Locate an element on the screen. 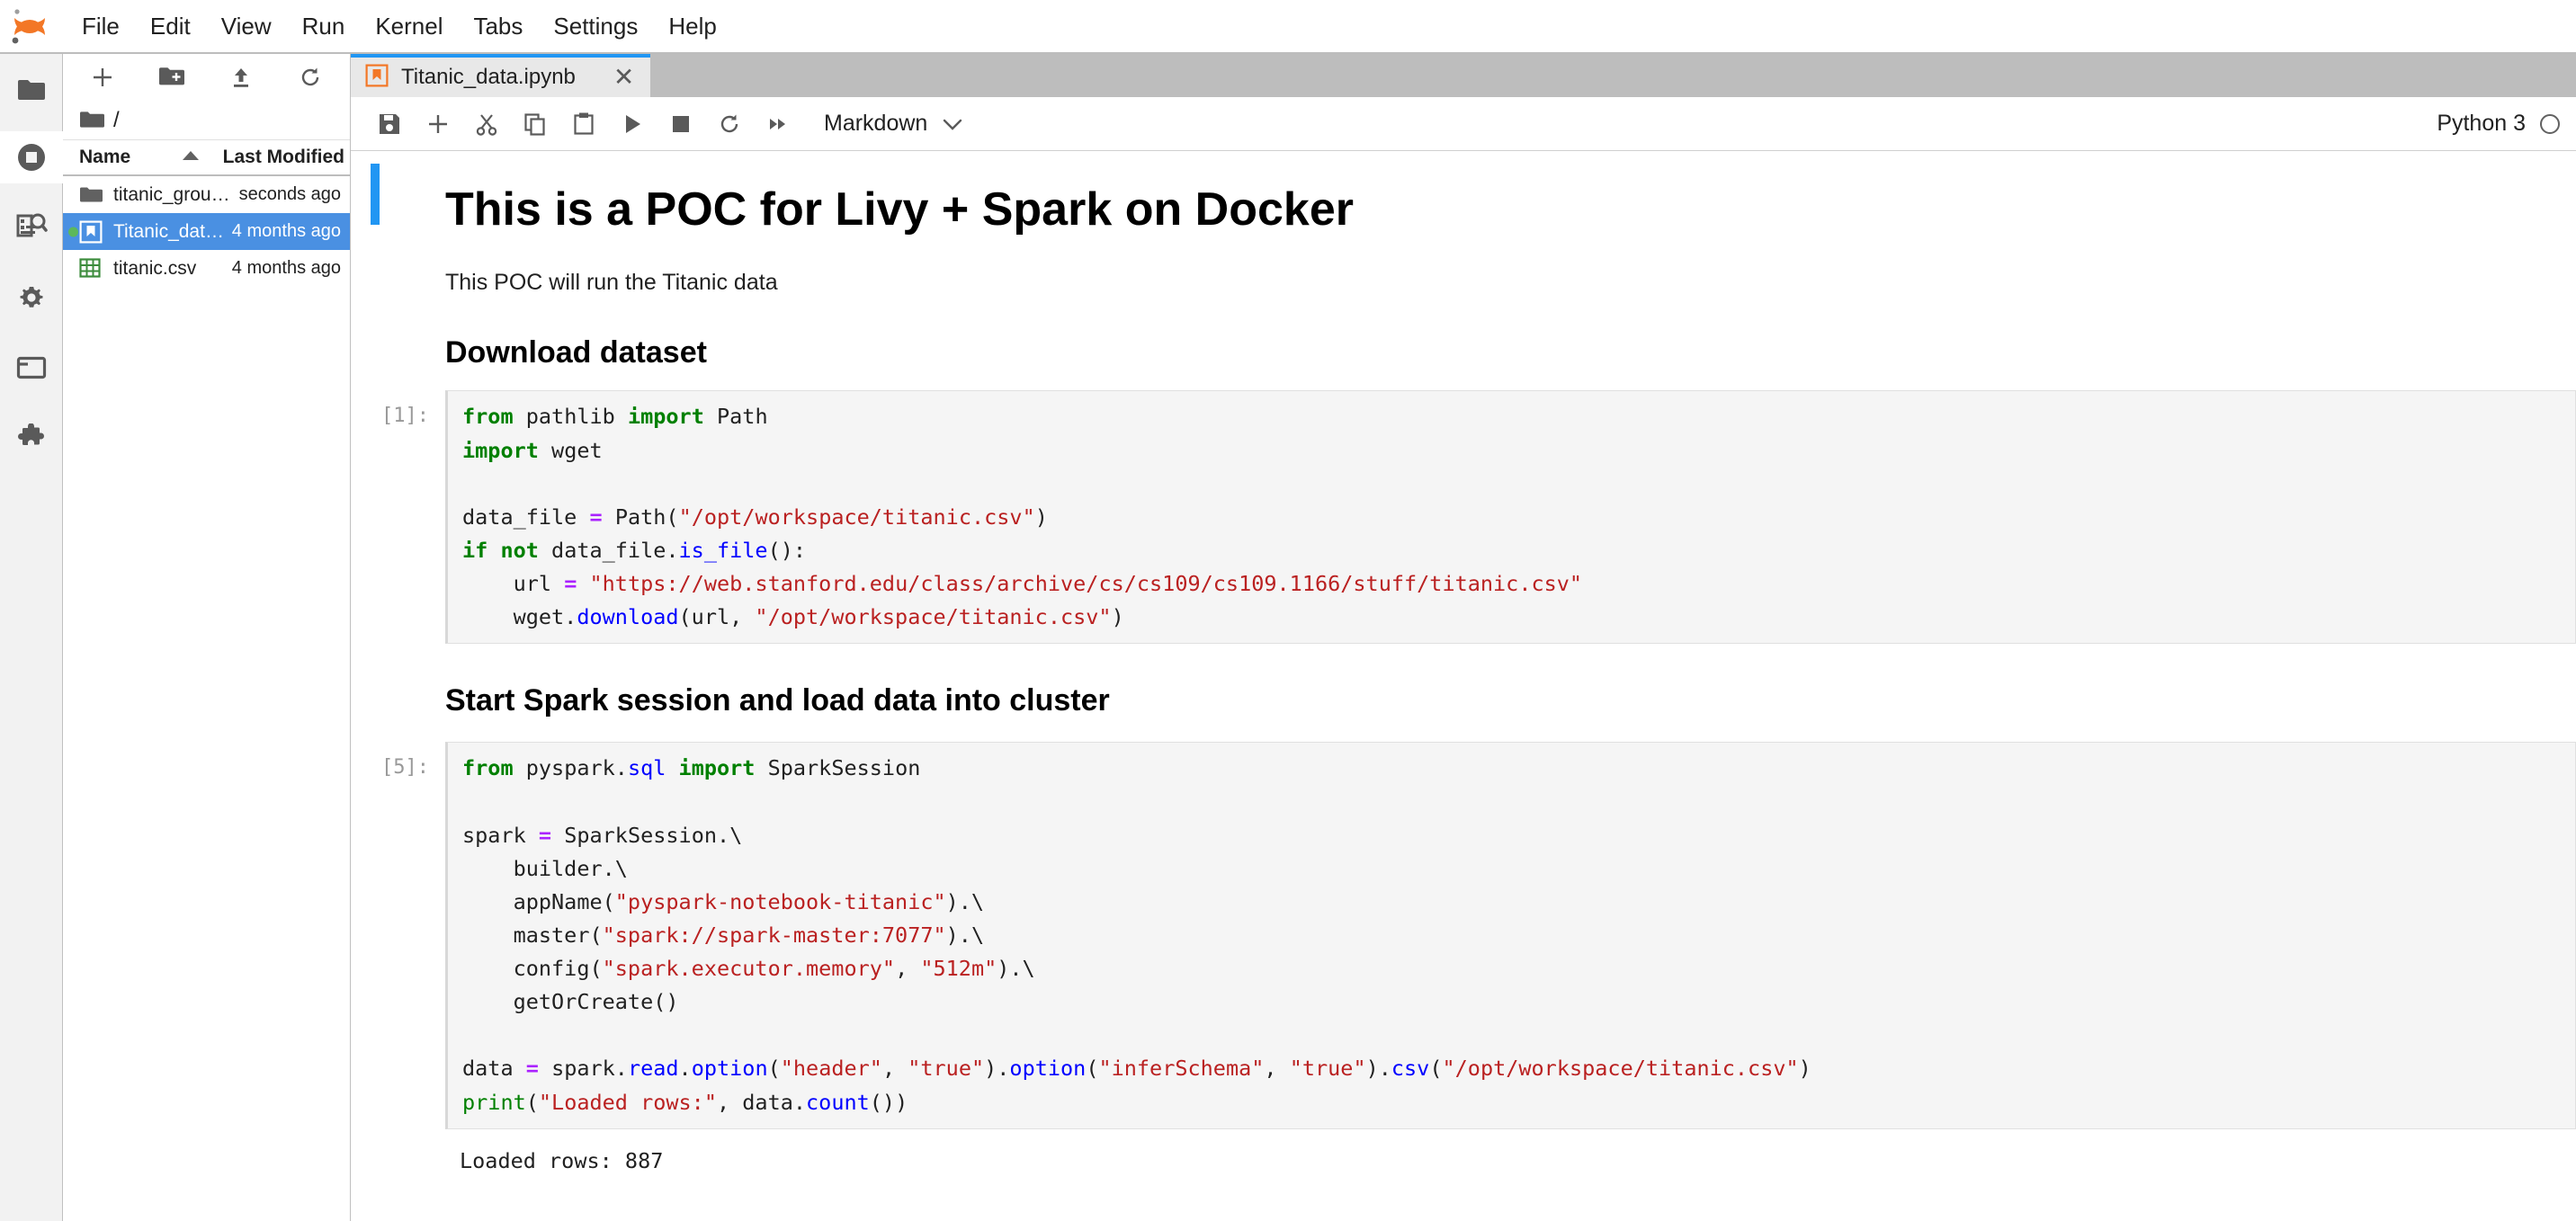 The image size is (2576, 1221). open-tabs-icon is located at coordinates (31, 367).